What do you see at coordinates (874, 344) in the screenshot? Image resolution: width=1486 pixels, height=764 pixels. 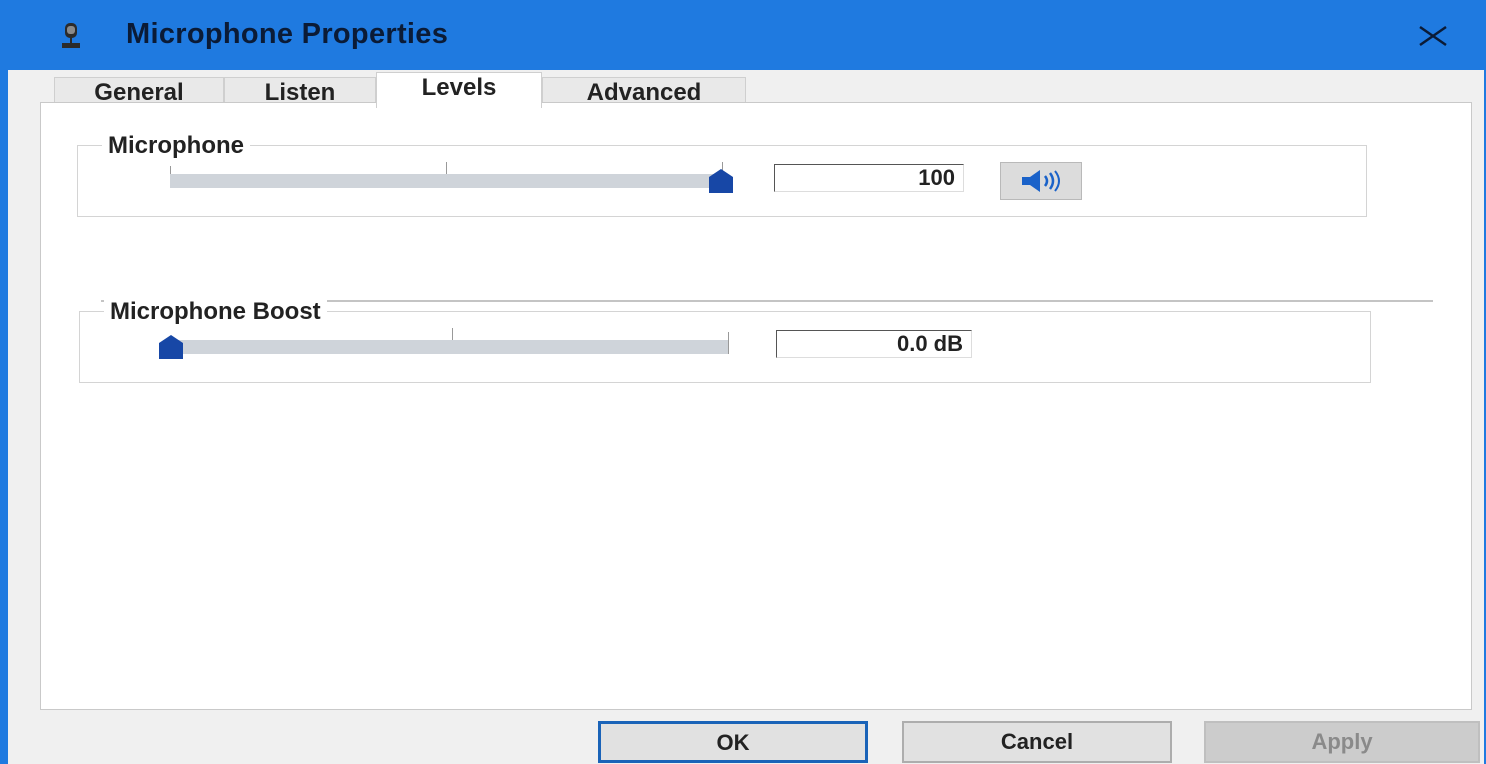 I see `microphone-boost-value: 0.0 dB` at bounding box center [874, 344].